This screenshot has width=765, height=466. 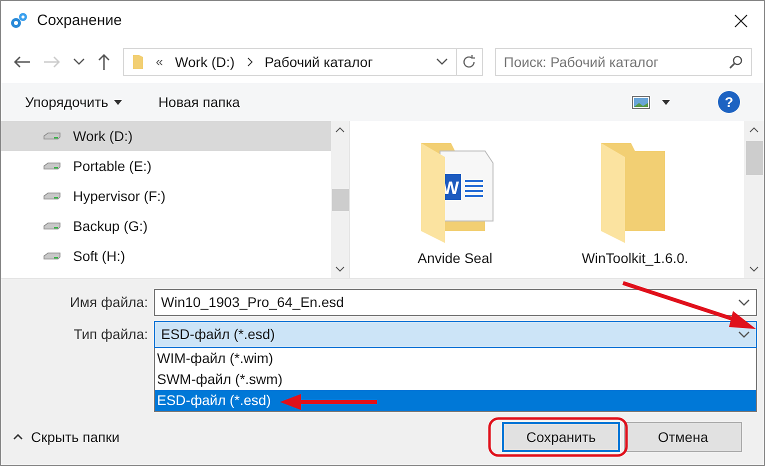 What do you see at coordinates (729, 102) in the screenshot?
I see `help-icon: ?` at bounding box center [729, 102].